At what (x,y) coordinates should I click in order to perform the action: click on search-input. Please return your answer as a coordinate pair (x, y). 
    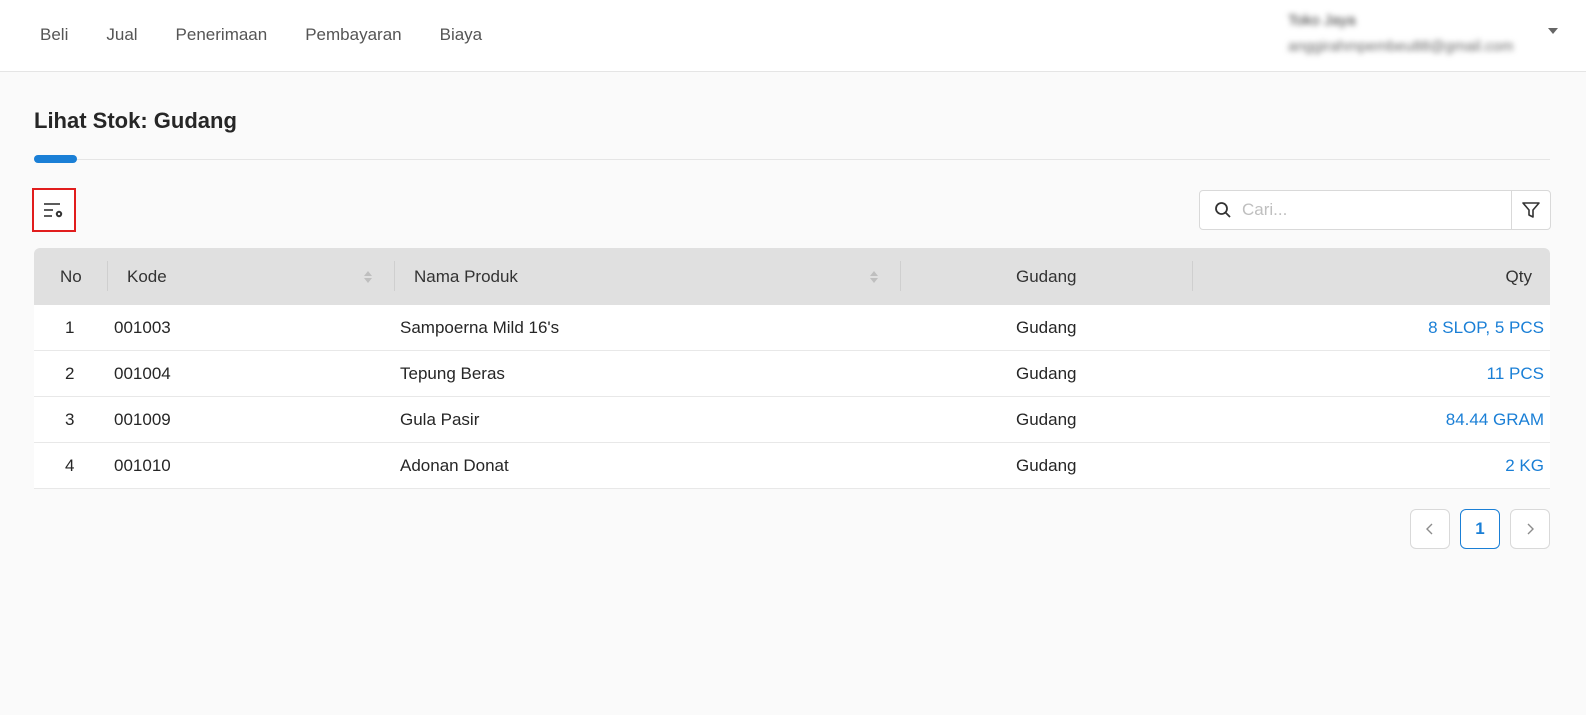
    Looking at the image, I should click on (1372, 210).